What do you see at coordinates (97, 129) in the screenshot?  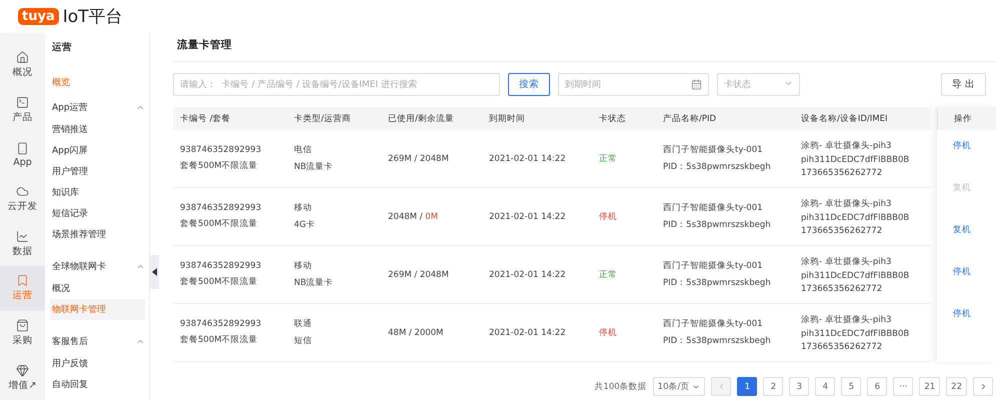 I see `menu-item: 营销推送` at bounding box center [97, 129].